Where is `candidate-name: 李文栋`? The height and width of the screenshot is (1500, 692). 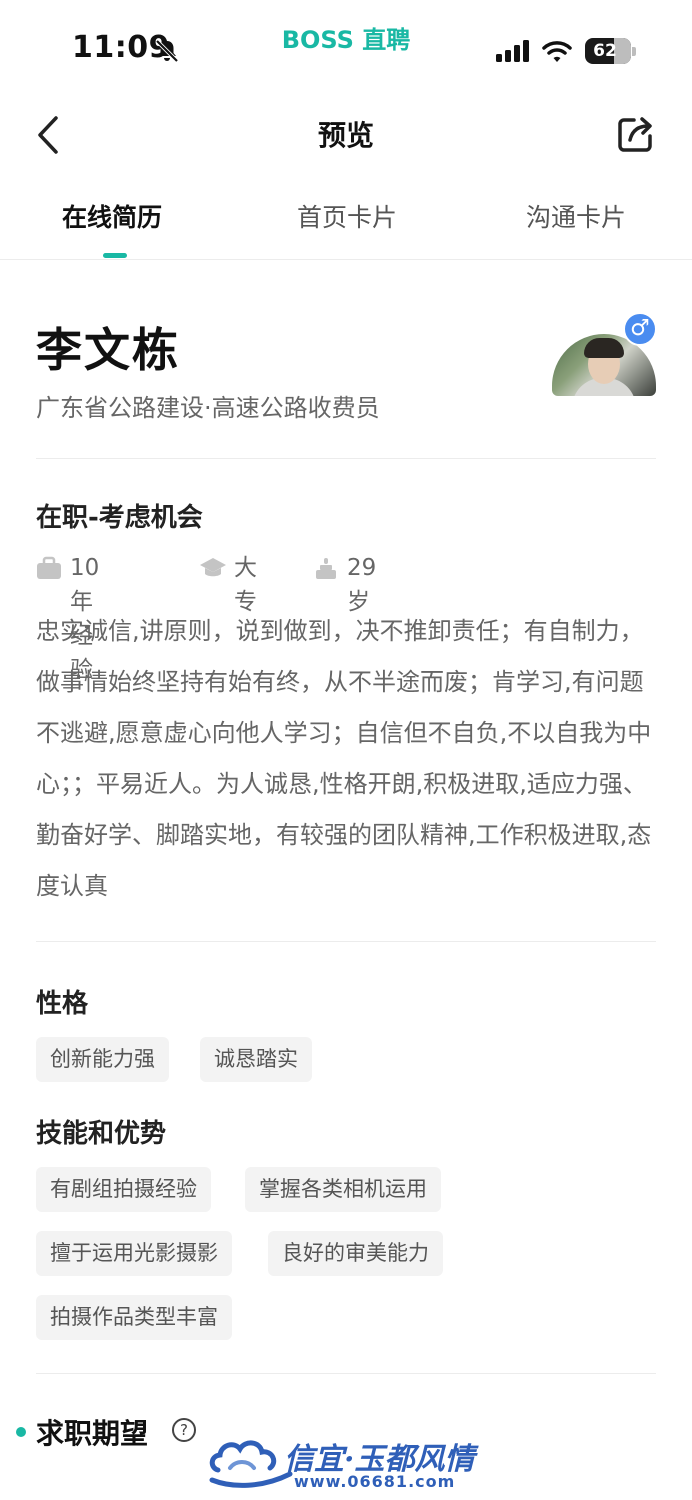 candidate-name: 李文栋 is located at coordinates (108, 350).